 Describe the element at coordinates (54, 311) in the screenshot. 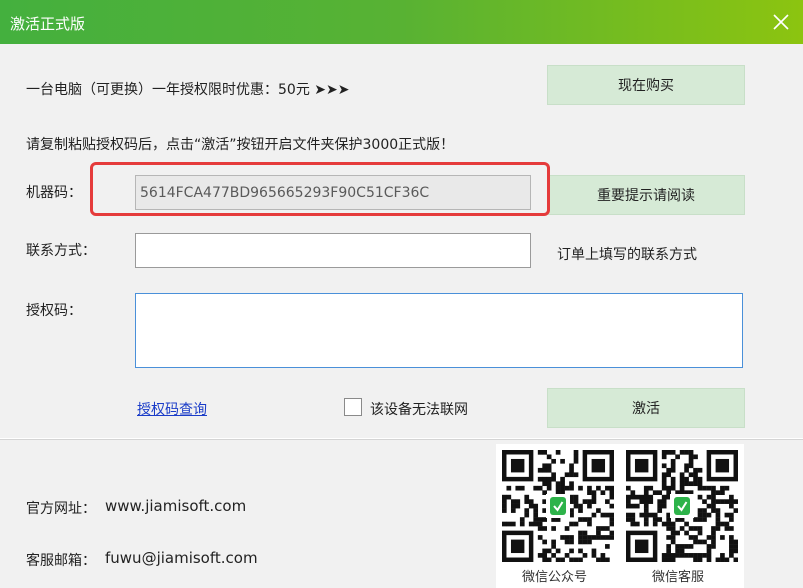

I see `auth-code-label: 授权码：` at that location.